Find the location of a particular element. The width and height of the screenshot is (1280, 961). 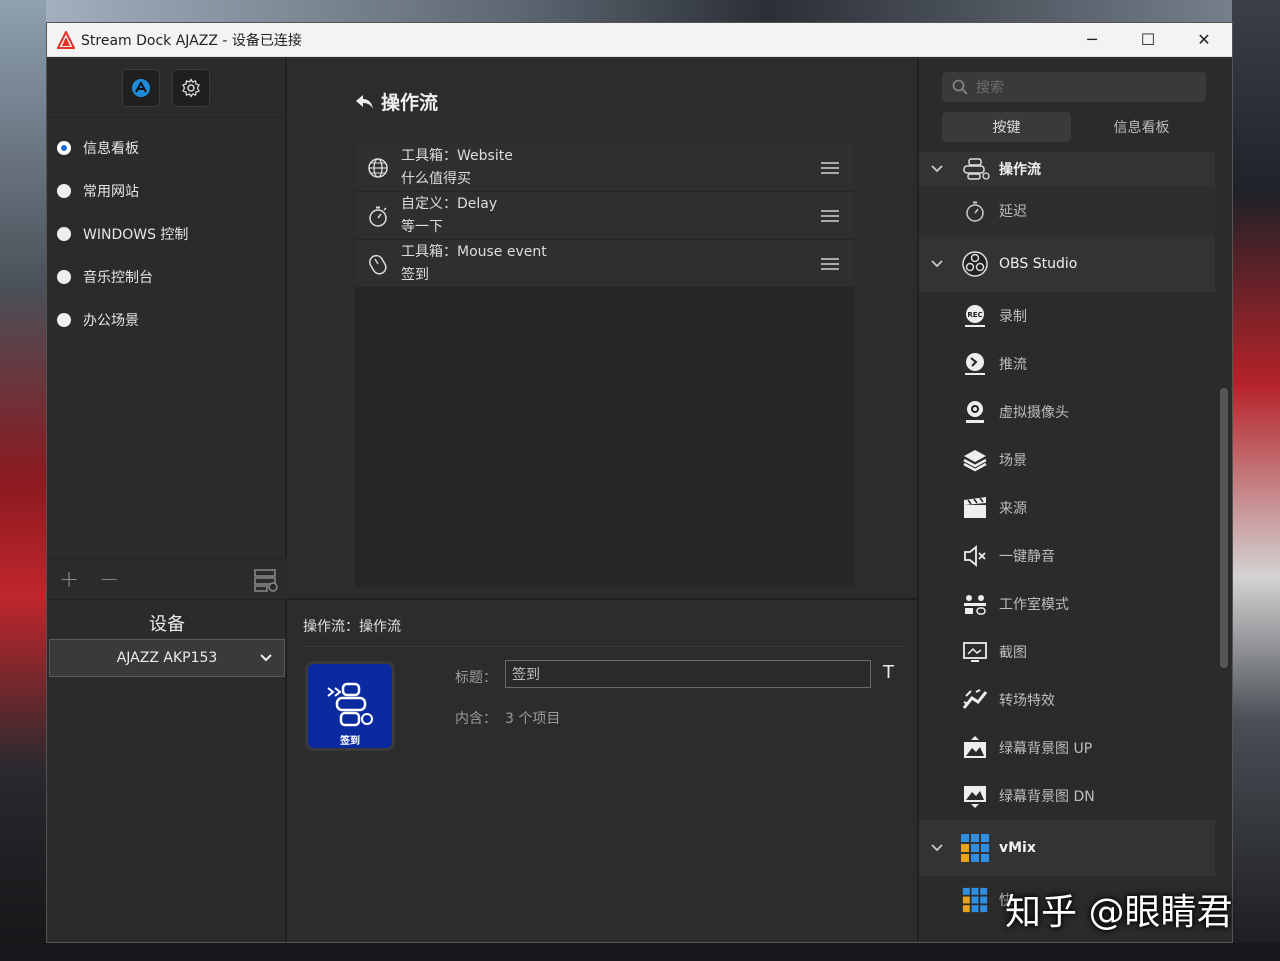

studio-mode-icon is located at coordinates (975, 605).